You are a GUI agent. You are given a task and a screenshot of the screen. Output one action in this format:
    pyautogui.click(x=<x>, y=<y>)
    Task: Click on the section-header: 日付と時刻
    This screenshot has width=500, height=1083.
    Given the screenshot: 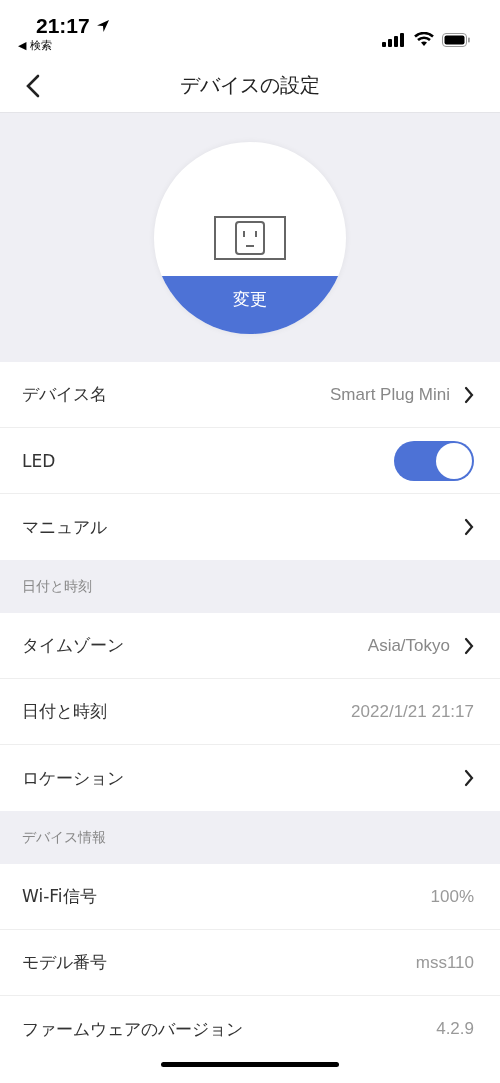 What is the action you would take?
    pyautogui.click(x=250, y=586)
    